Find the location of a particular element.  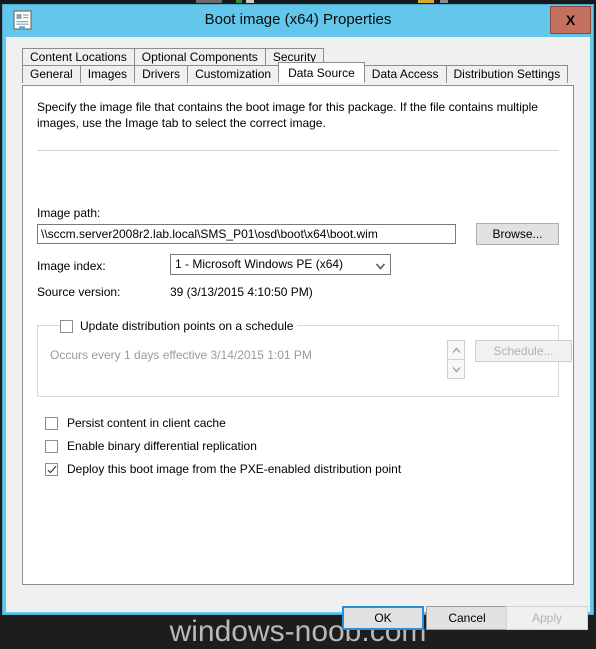

chevron-down-icon is located at coordinates (380, 265).